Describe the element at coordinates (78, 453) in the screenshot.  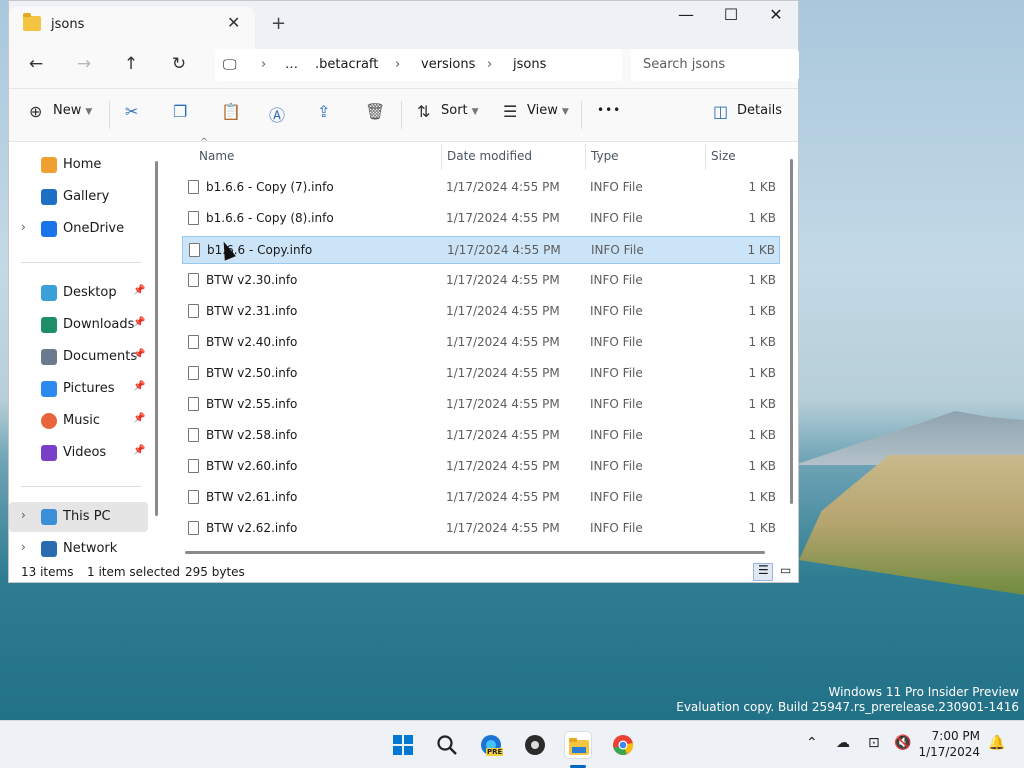
I see `sidebar-item-videos: Videos 📌` at that location.